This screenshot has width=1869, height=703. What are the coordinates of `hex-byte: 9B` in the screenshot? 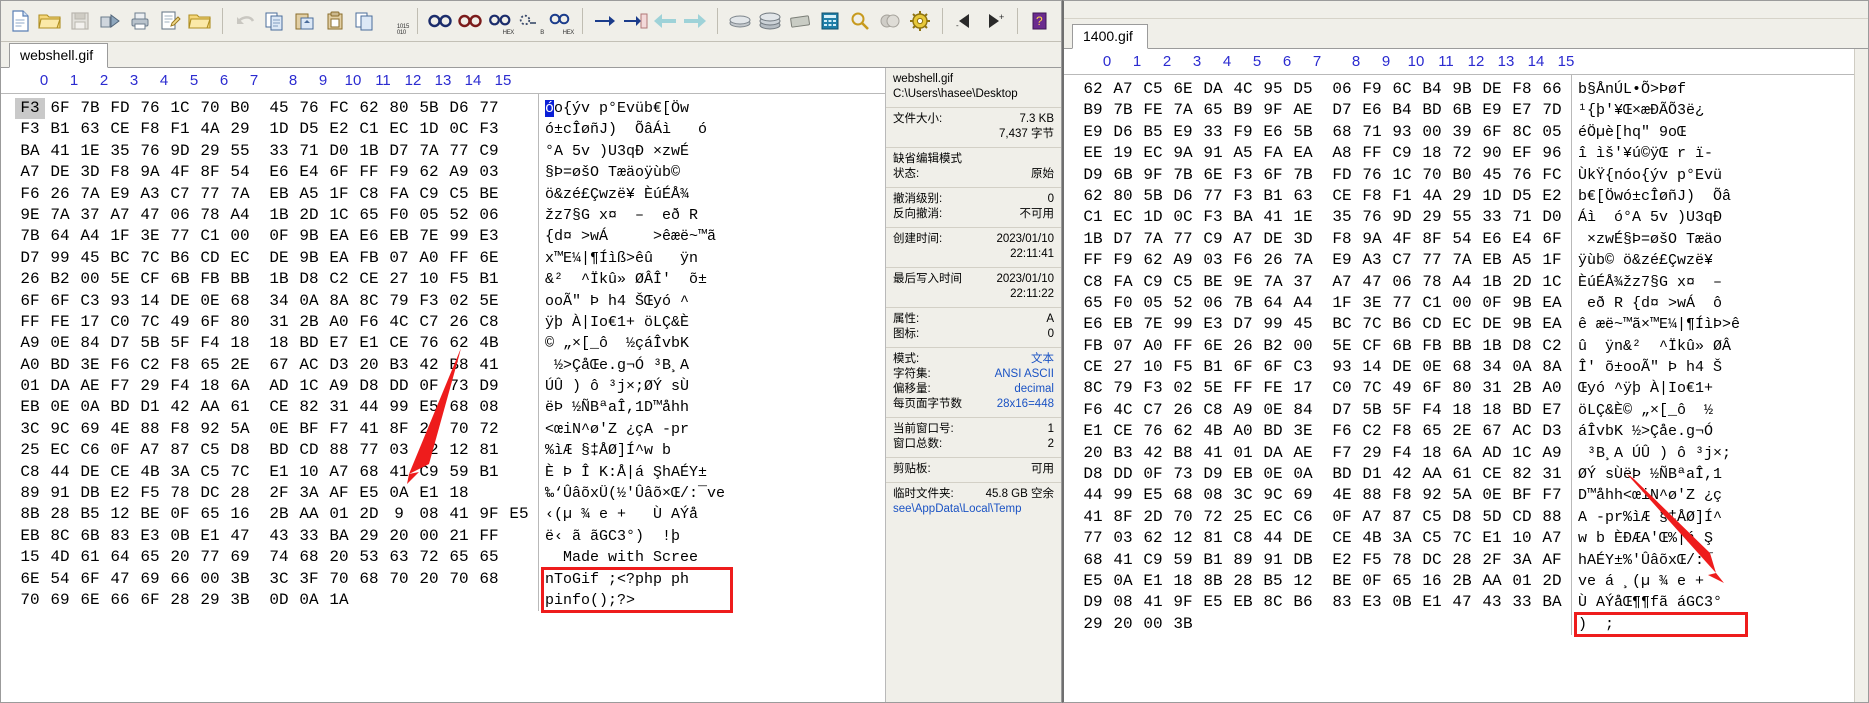 It's located at (1462, 89).